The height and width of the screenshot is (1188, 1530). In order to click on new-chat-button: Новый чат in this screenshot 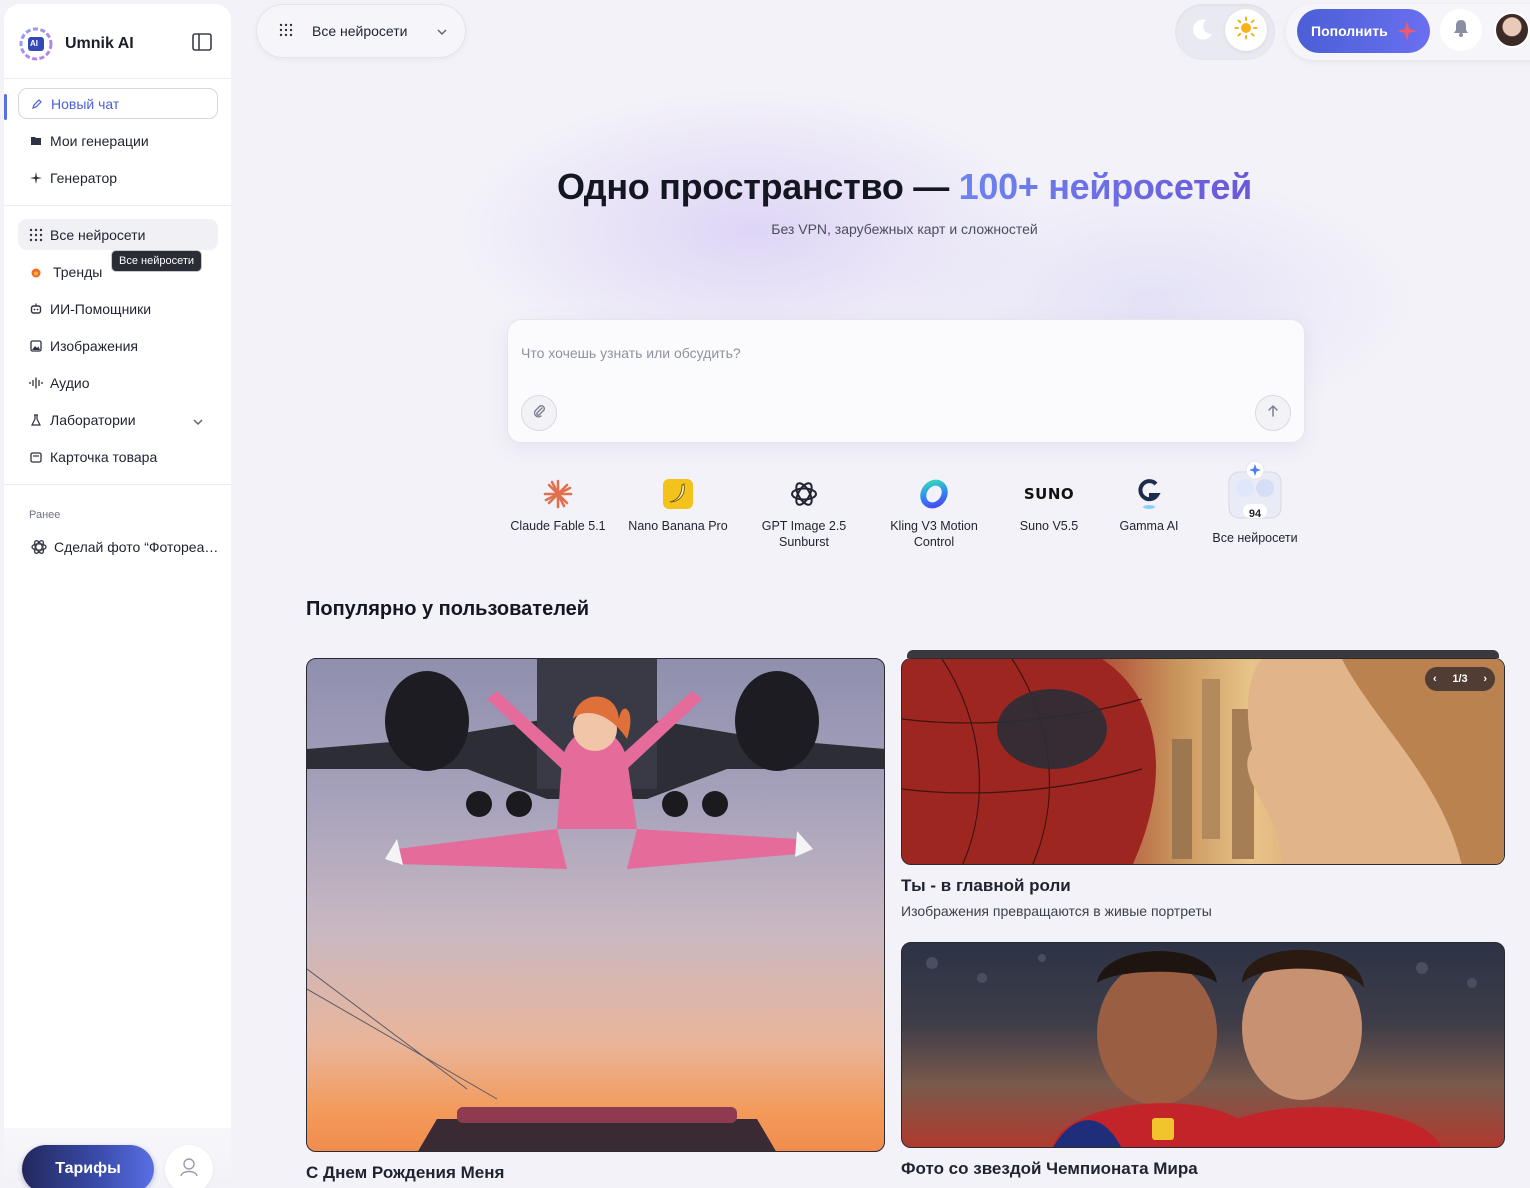, I will do `click(118, 103)`.